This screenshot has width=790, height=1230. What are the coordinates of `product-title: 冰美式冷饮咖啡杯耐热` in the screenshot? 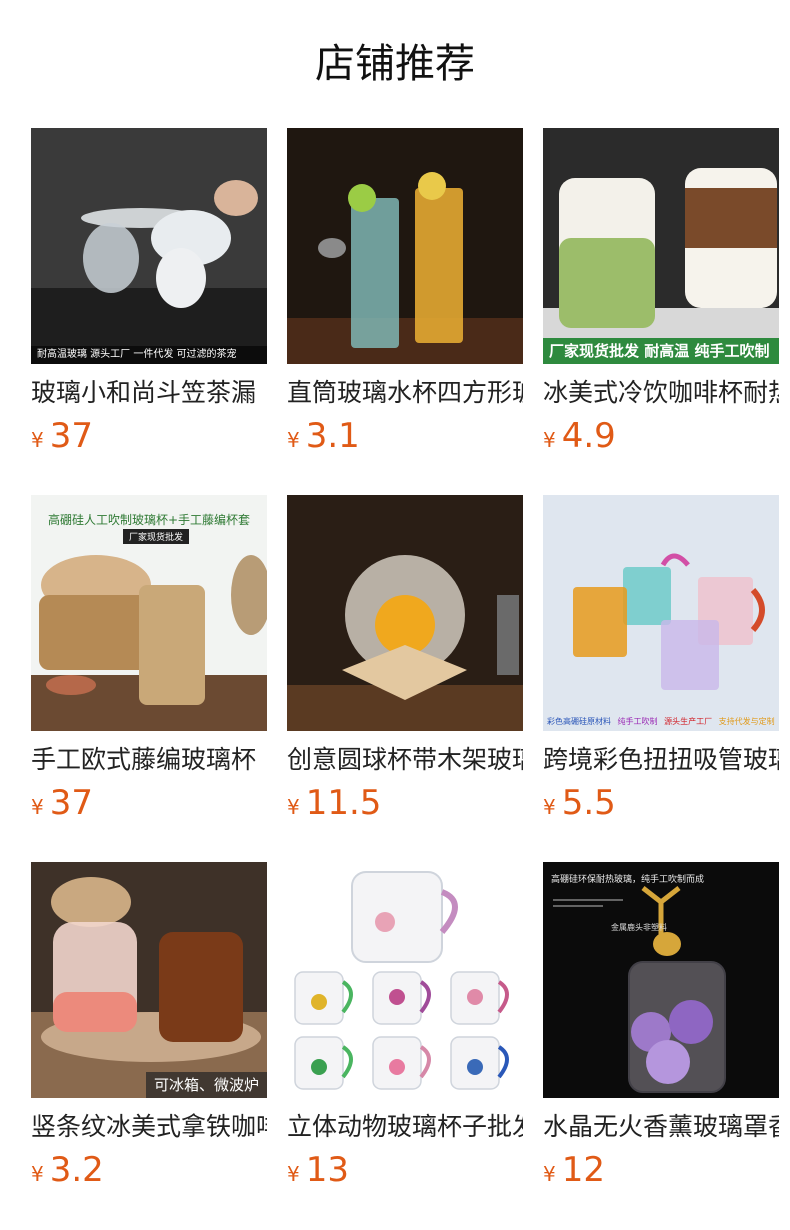 It's located at (661, 393).